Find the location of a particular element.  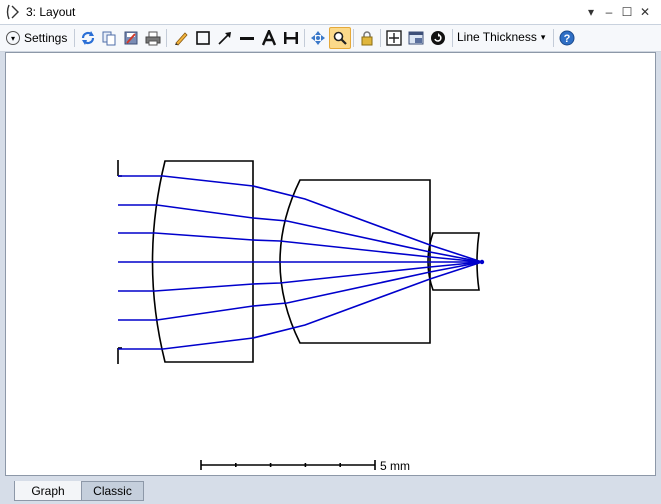

settings-label: Settings is located at coordinates (46, 38).